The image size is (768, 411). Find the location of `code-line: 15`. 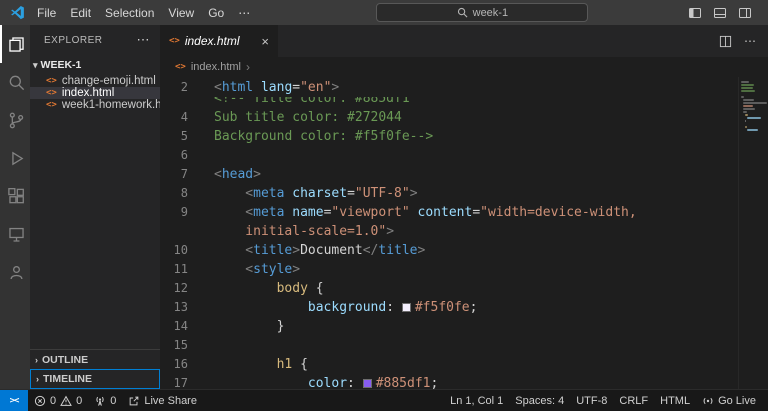

code-line: 15 is located at coordinates (449, 345).